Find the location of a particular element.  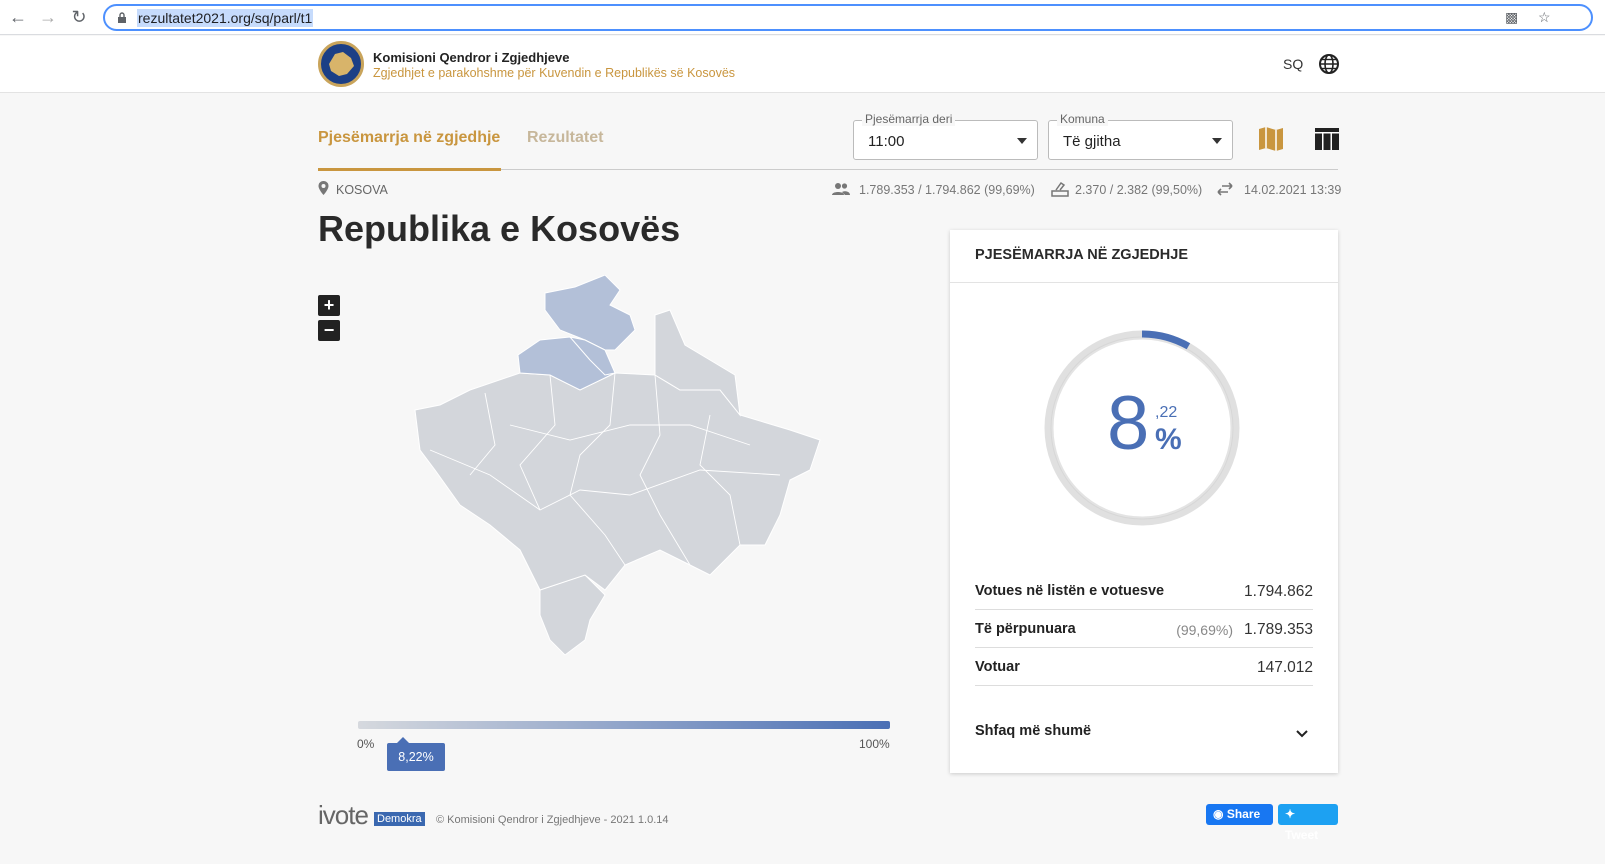

bookmark-star-icon: ☆ is located at coordinates (1544, 17).